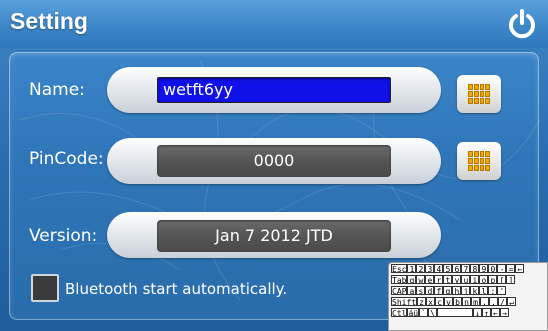  What do you see at coordinates (458, 301) in the screenshot?
I see `osk-key: b` at bounding box center [458, 301].